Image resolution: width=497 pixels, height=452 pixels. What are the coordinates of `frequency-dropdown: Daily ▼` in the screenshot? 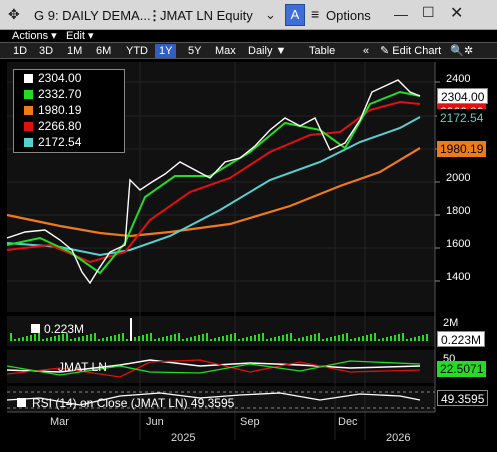 It's located at (267, 51).